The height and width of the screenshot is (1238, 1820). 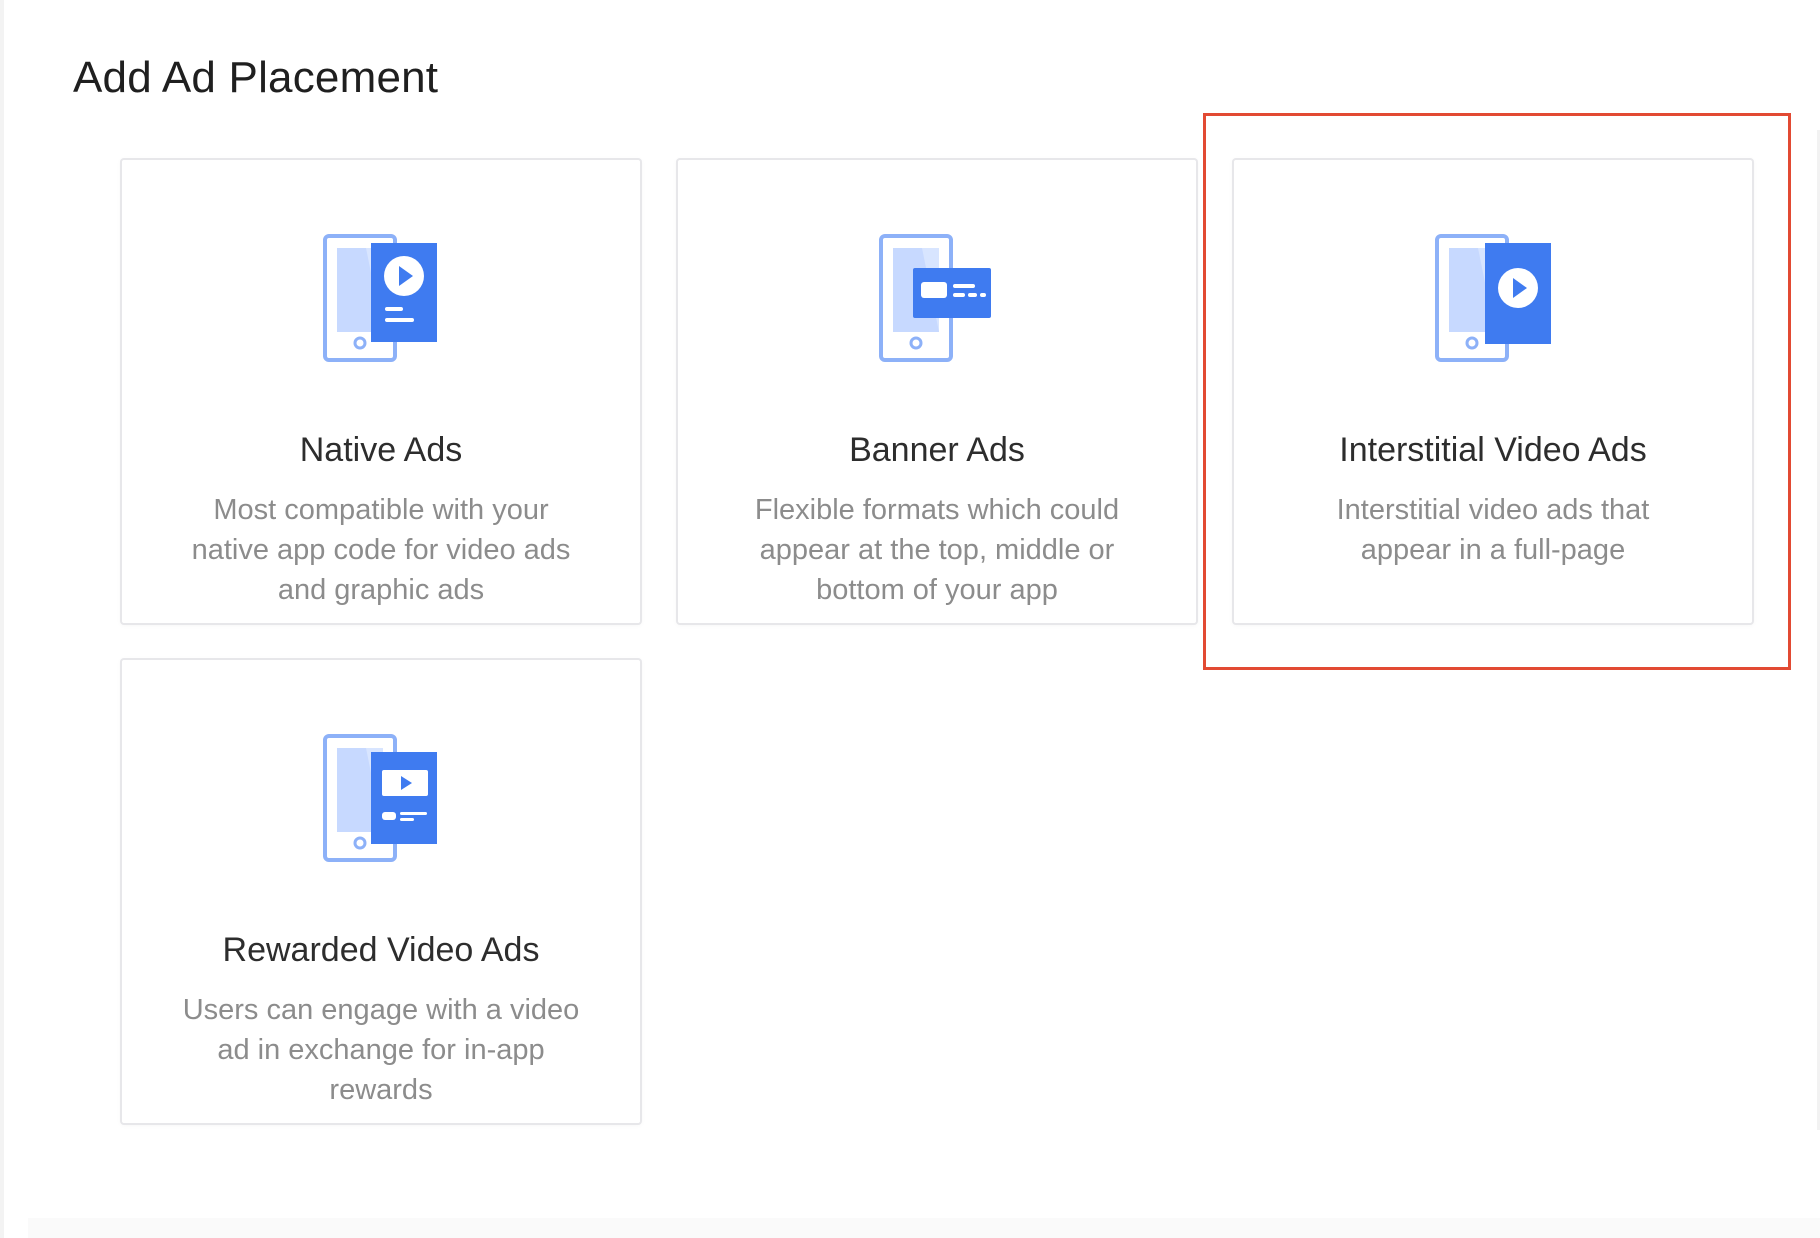 I want to click on page-title: Add Ad Placement, so click(x=256, y=77).